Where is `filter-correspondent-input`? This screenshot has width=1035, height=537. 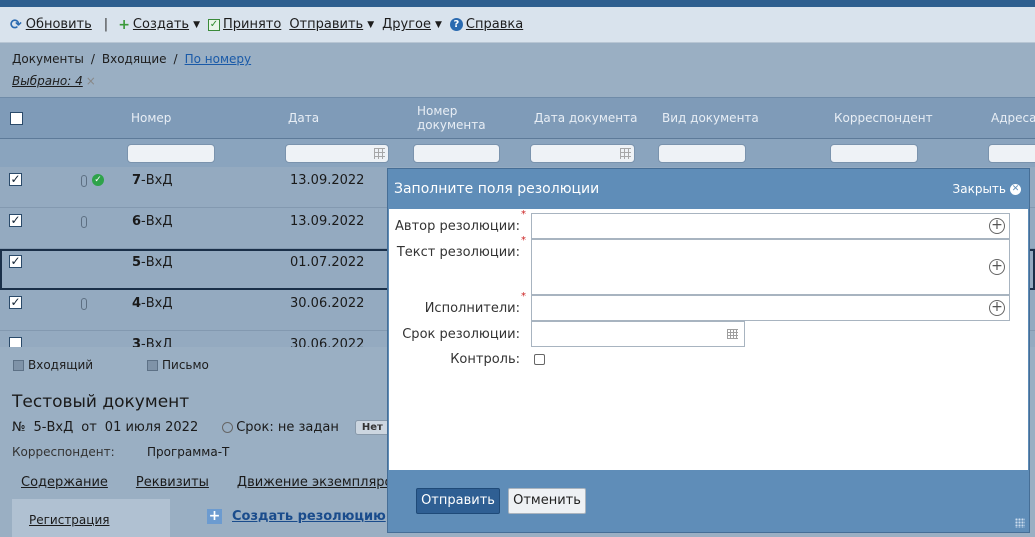
filter-correspondent-input is located at coordinates (874, 153).